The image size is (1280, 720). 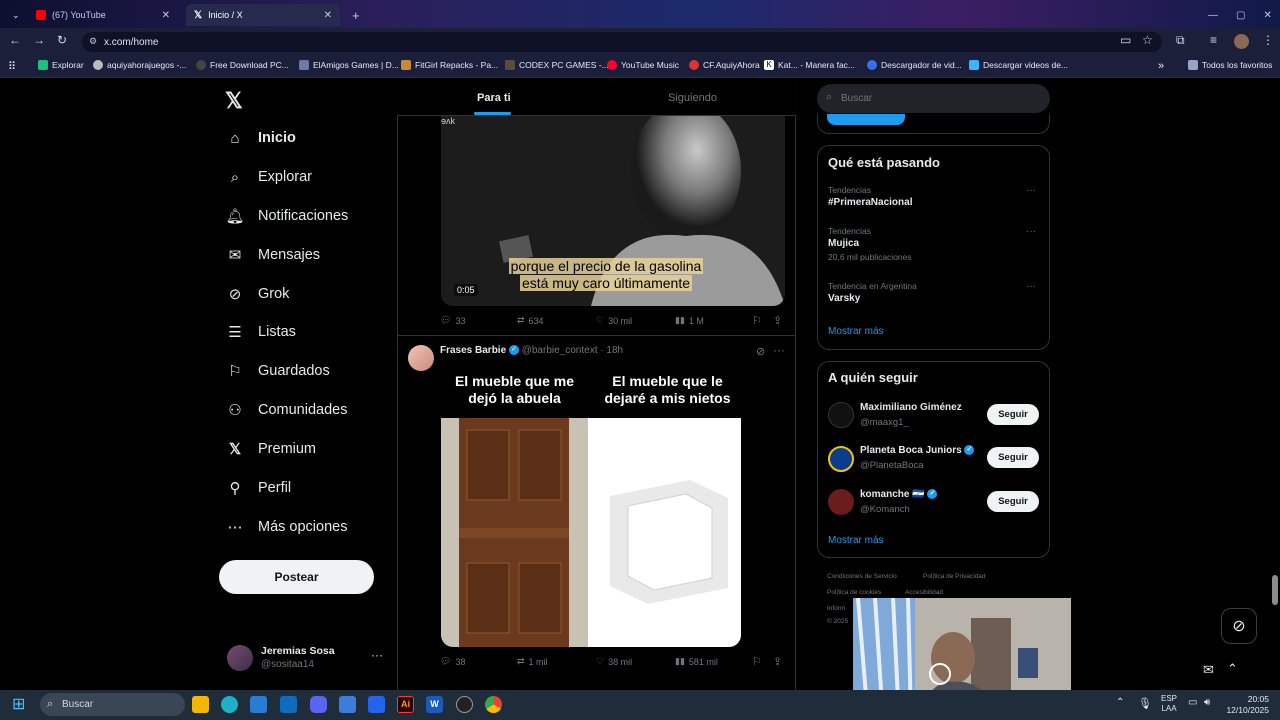 I want to click on tab-list-button: ⌄, so click(x=13, y=15).